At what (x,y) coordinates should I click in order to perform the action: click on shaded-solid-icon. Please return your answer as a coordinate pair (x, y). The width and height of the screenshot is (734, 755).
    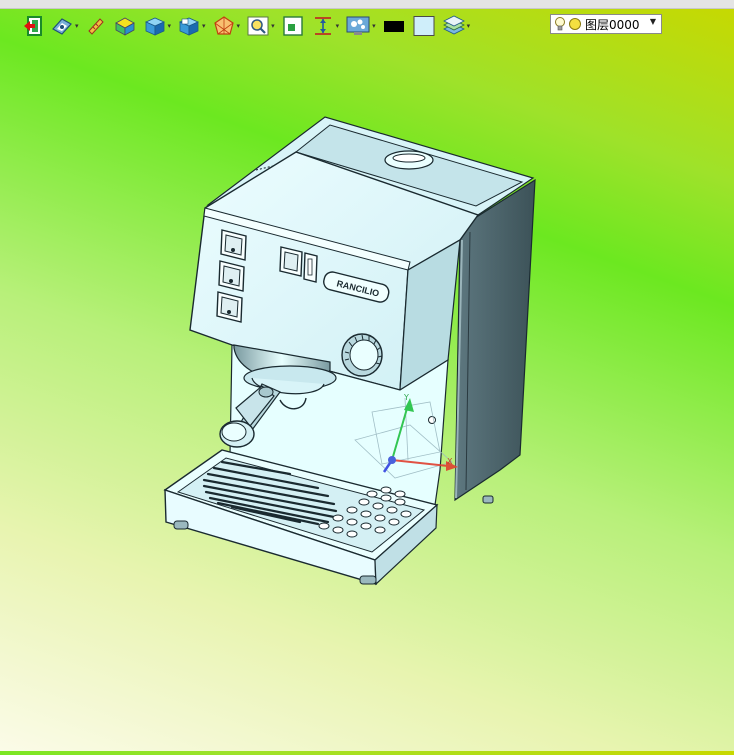
    Looking at the image, I should click on (124, 26).